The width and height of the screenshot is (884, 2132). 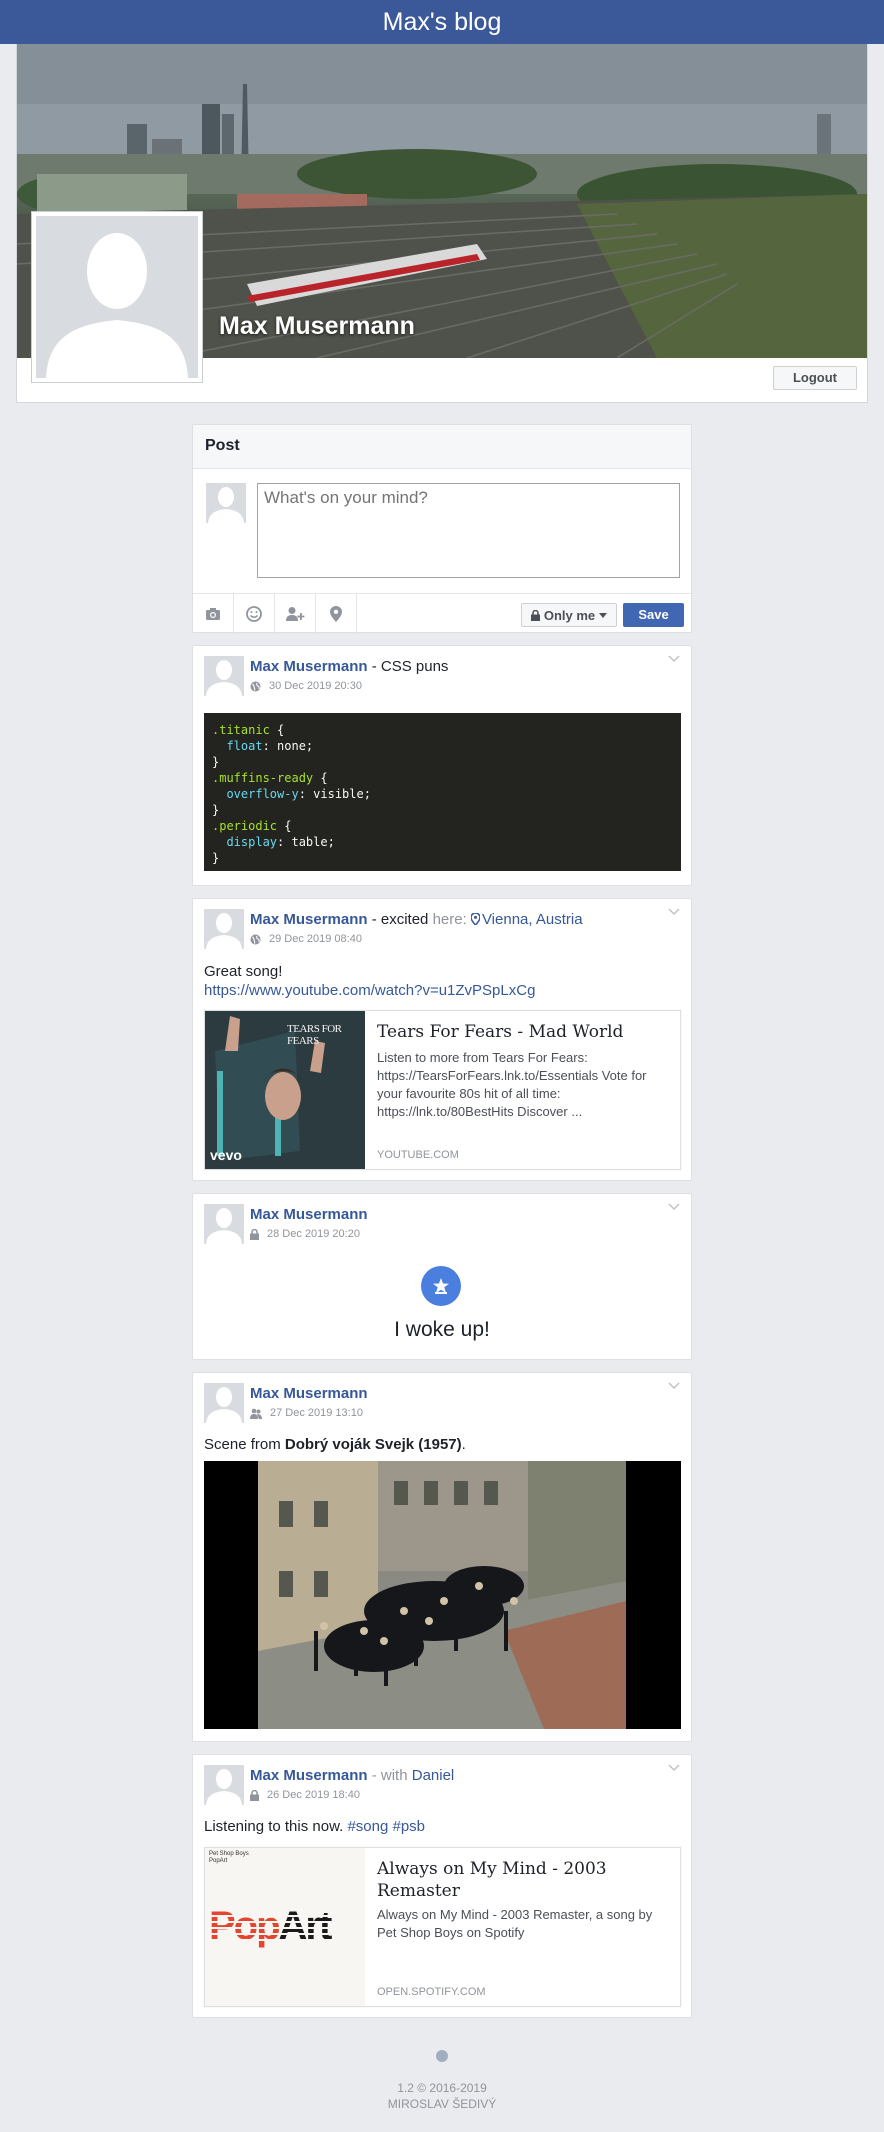 What do you see at coordinates (433, 1775) in the screenshot?
I see `tagged-person-link: Daniel` at bounding box center [433, 1775].